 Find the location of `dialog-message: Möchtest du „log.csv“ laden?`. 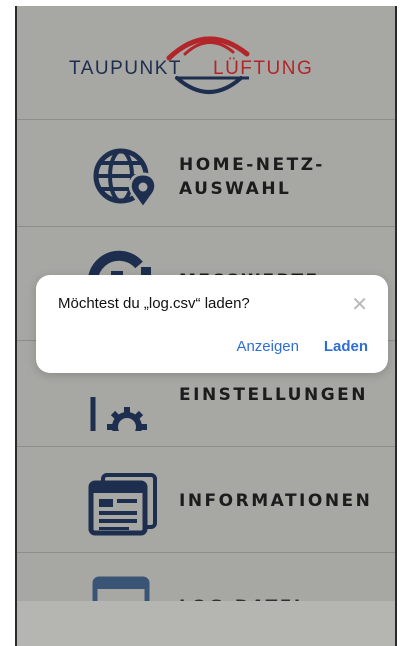

dialog-message: Möchtest du „log.csv“ laden? is located at coordinates (154, 303).